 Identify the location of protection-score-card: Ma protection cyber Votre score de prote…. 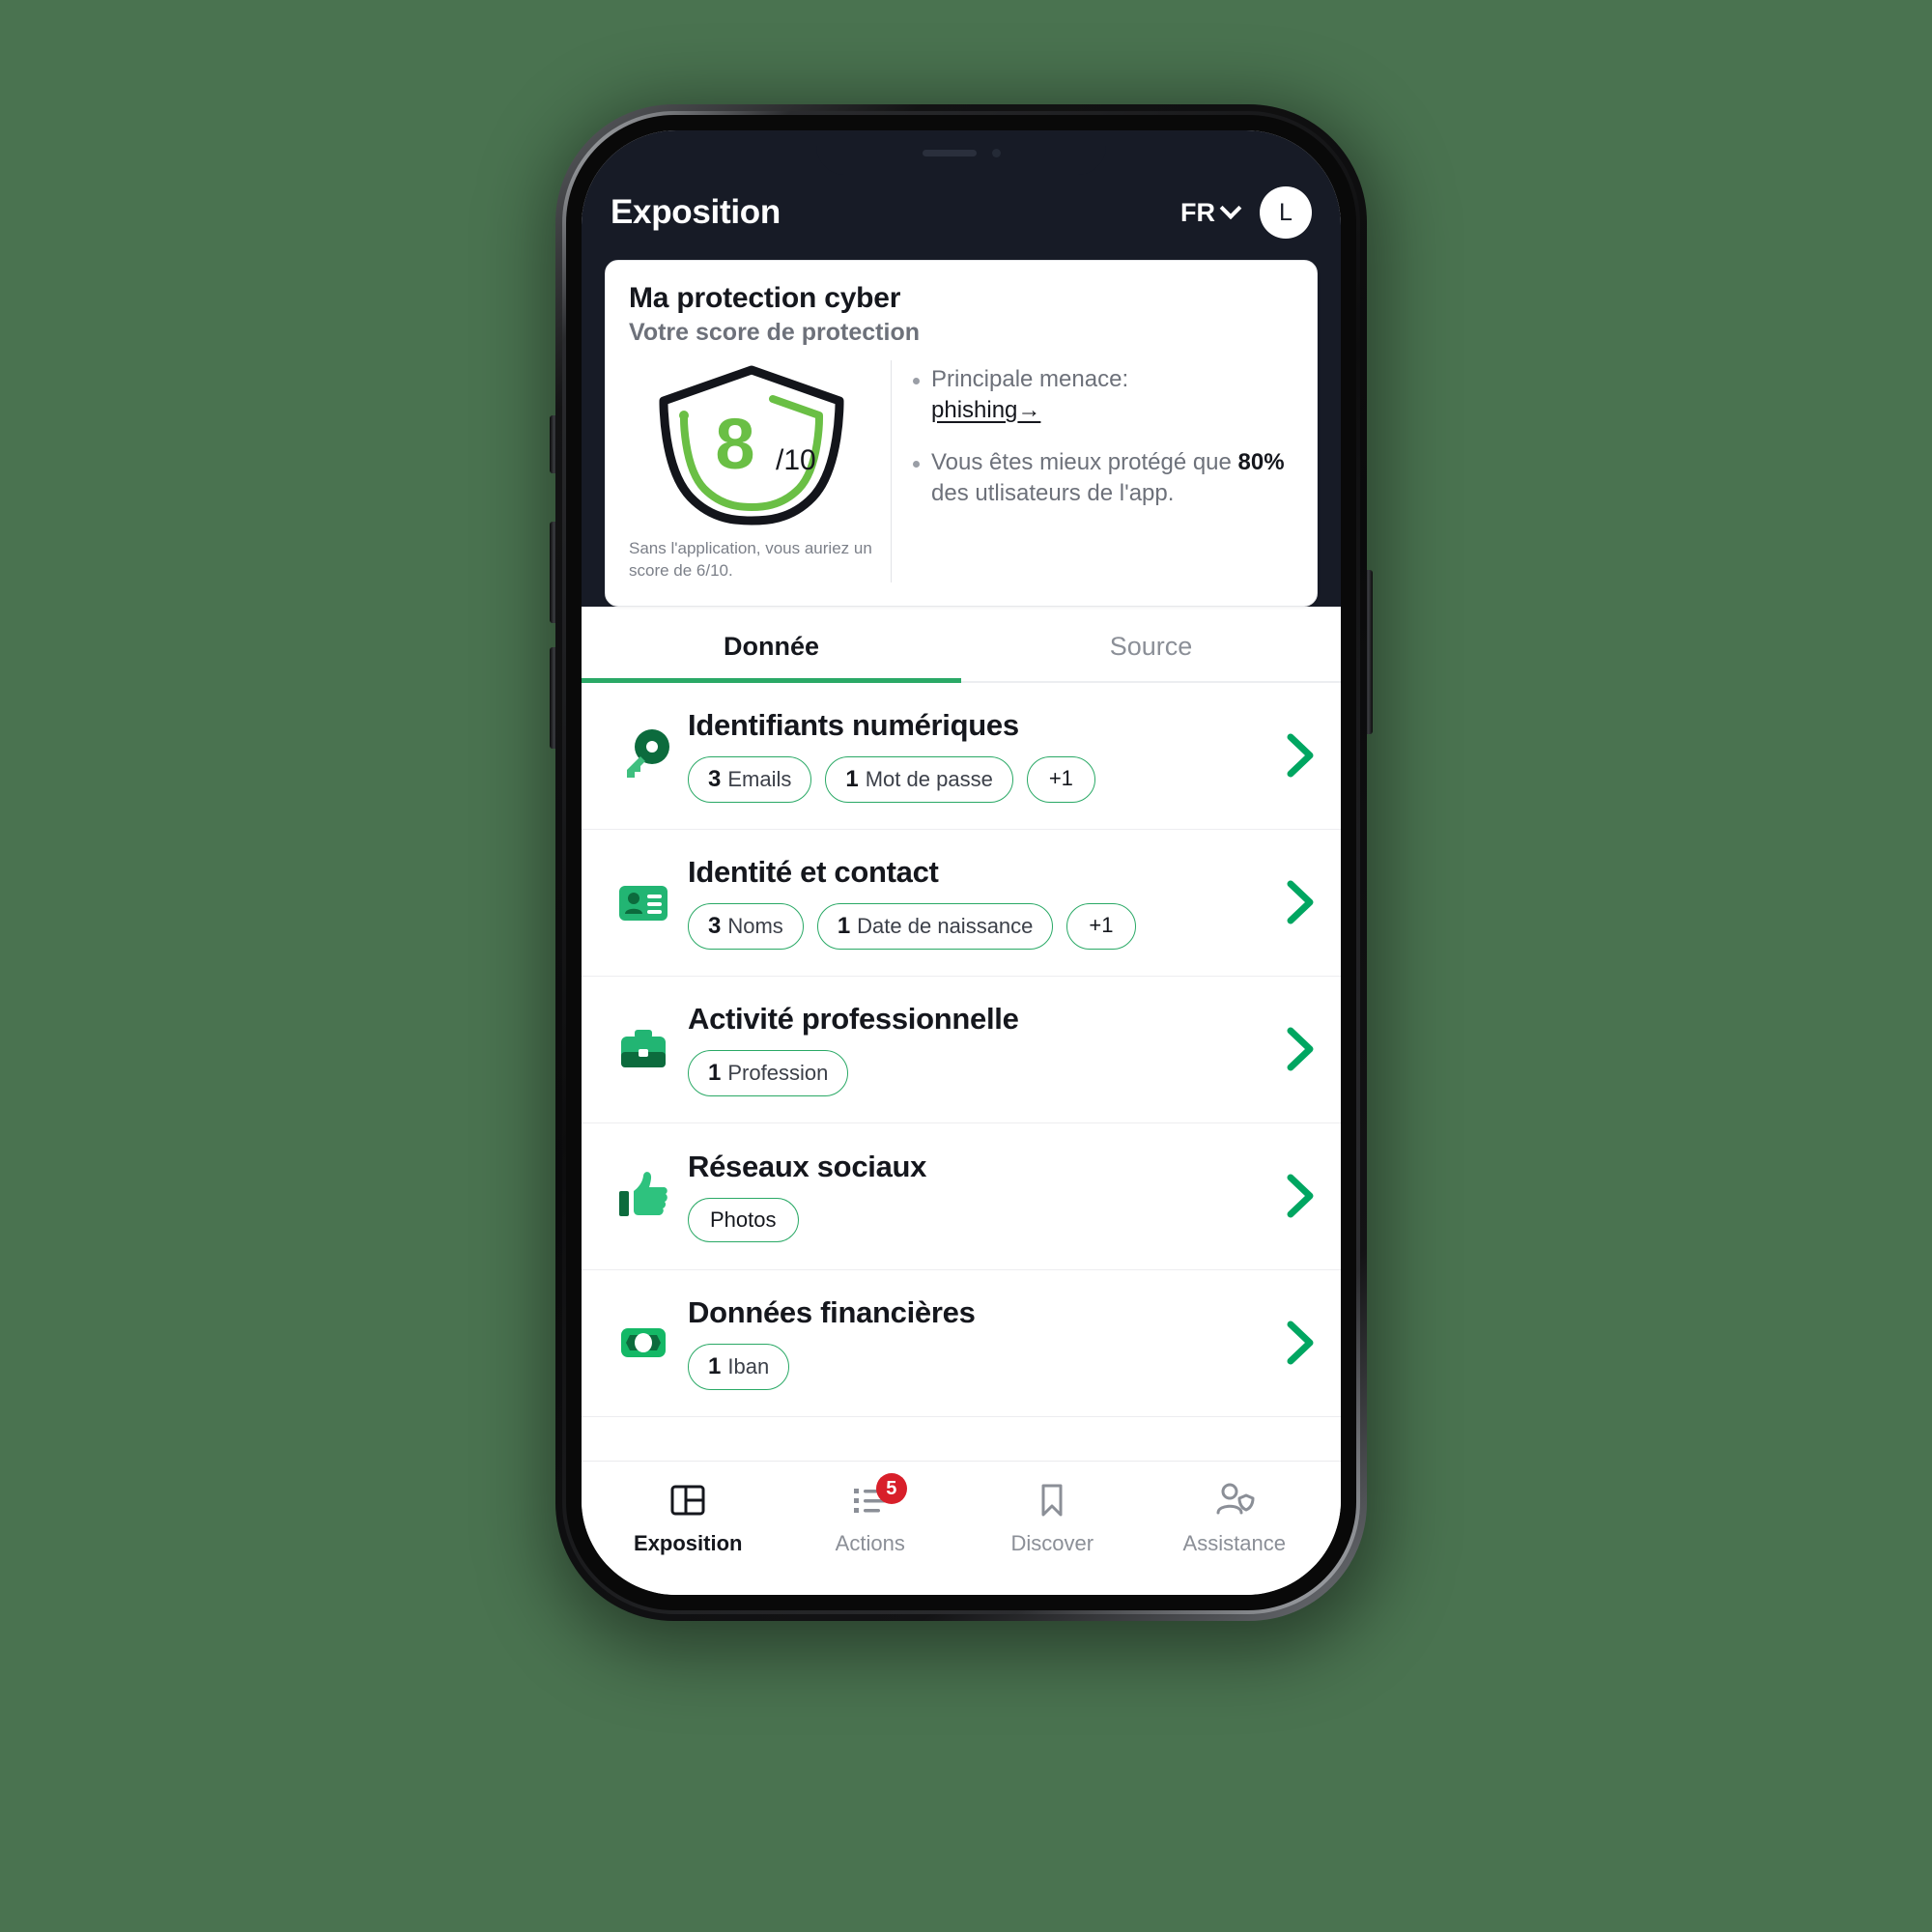
(961, 433).